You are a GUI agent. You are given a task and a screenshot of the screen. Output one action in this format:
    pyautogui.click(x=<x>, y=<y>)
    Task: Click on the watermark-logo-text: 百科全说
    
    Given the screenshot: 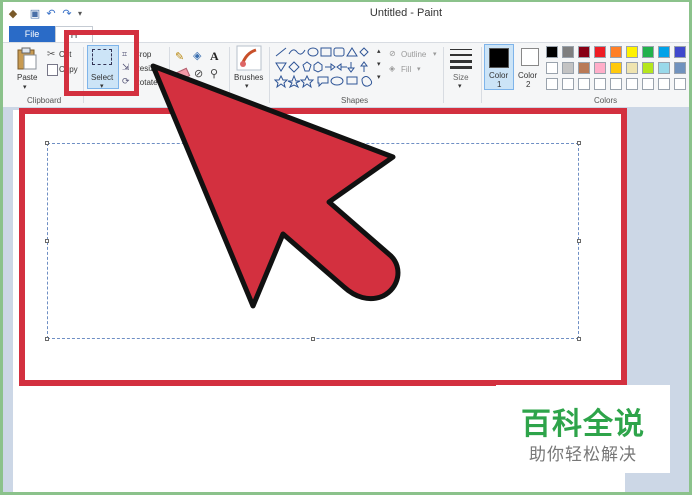 What is the action you would take?
    pyautogui.click(x=583, y=424)
    